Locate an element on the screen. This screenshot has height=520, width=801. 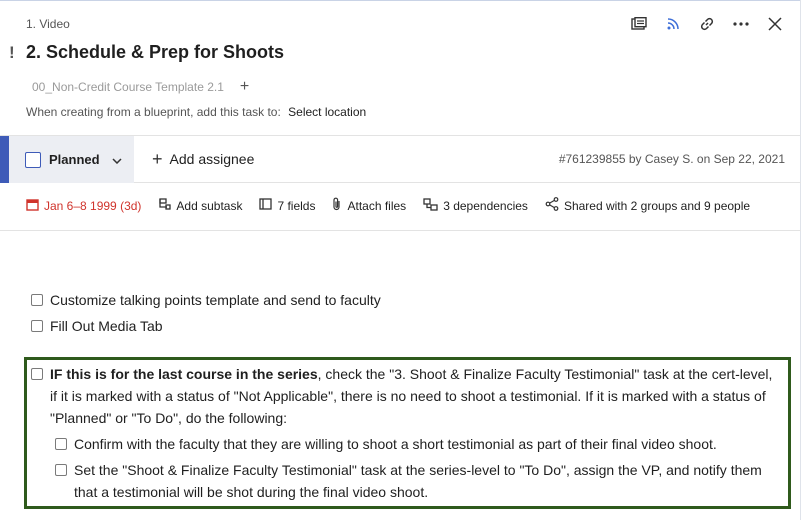
checklist-item: Fill Out Media Tab is located at coordinates (97, 326).